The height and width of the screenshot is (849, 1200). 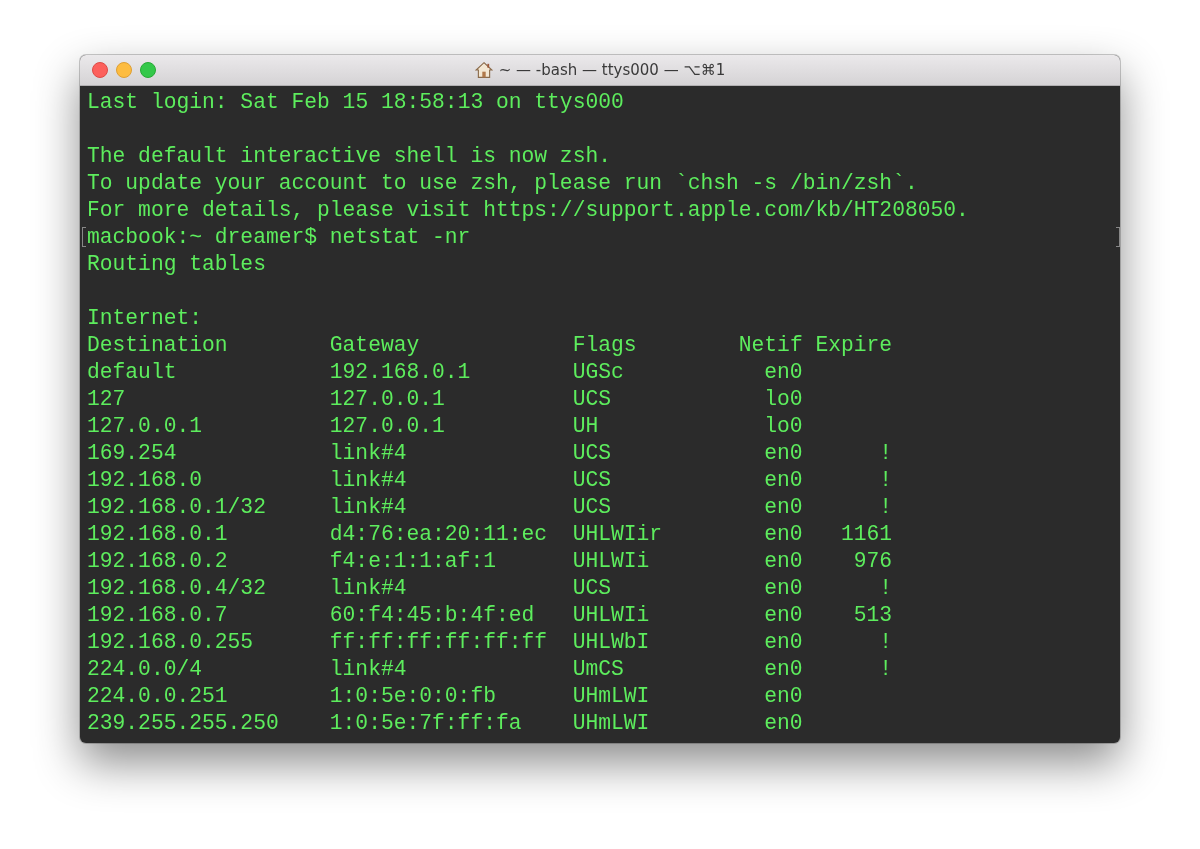 I want to click on table-cell-text: 192.168.0.255, so click(x=171, y=642).